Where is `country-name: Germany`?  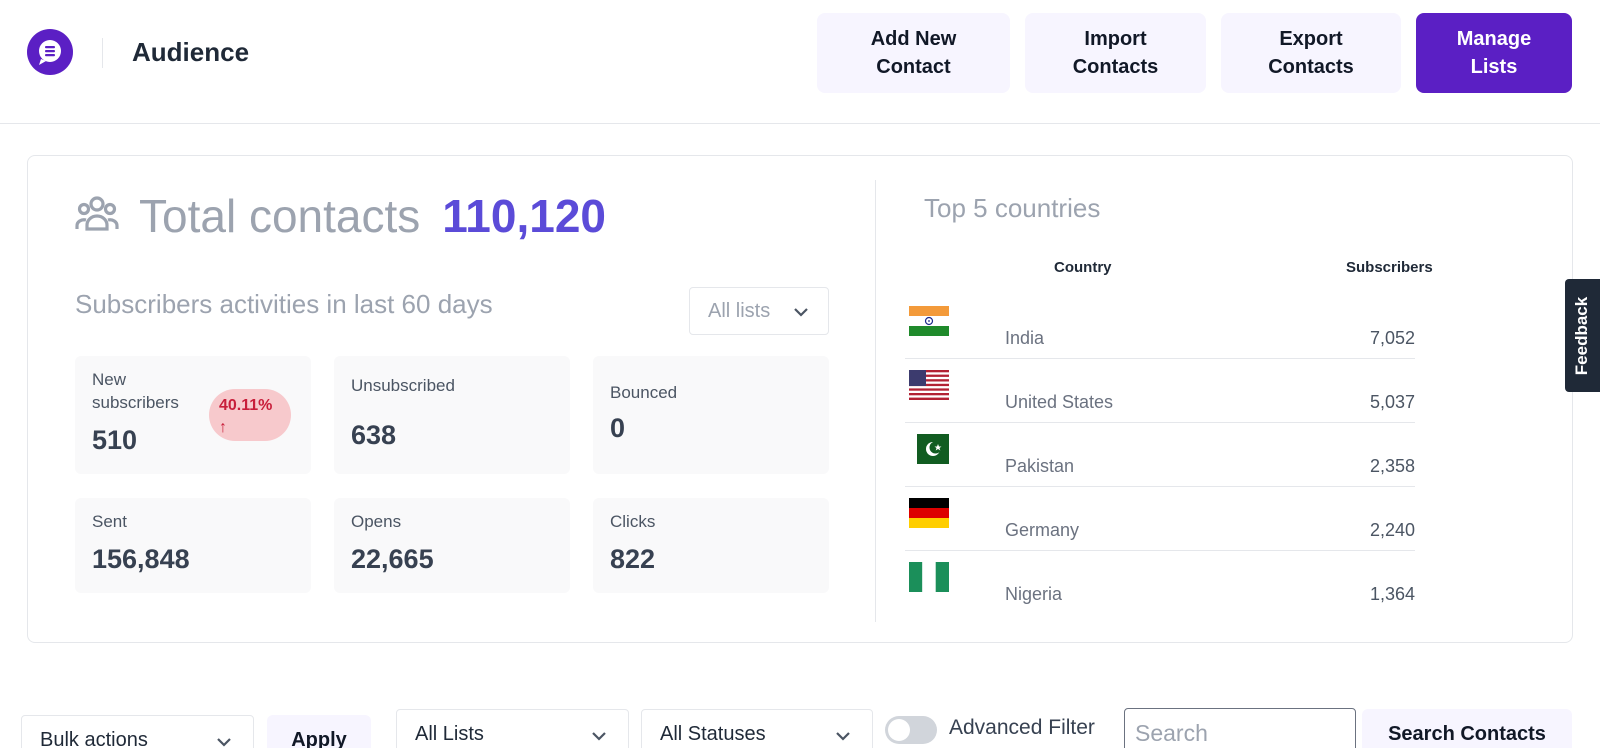 country-name: Germany is located at coordinates (1042, 530).